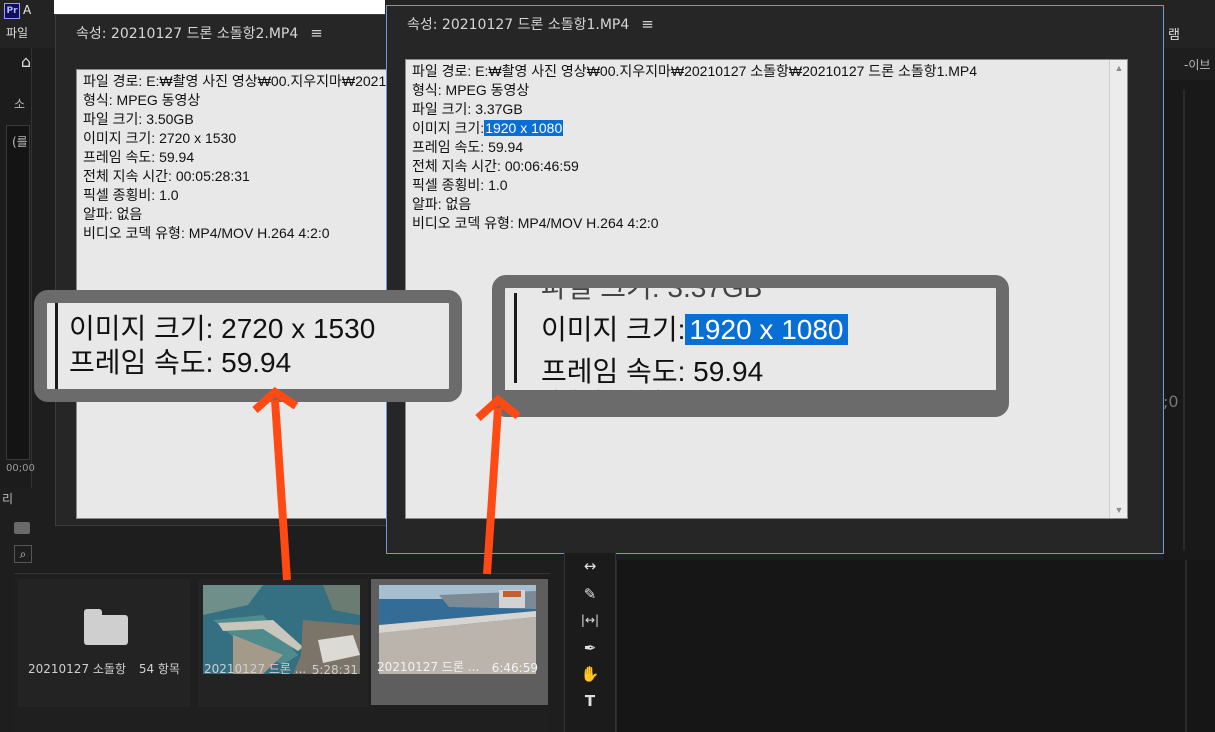 This screenshot has height=732, width=1215. Describe the element at coordinates (766, 329) in the screenshot. I see `zoom-image-size-value: 1920 x 1080` at that location.